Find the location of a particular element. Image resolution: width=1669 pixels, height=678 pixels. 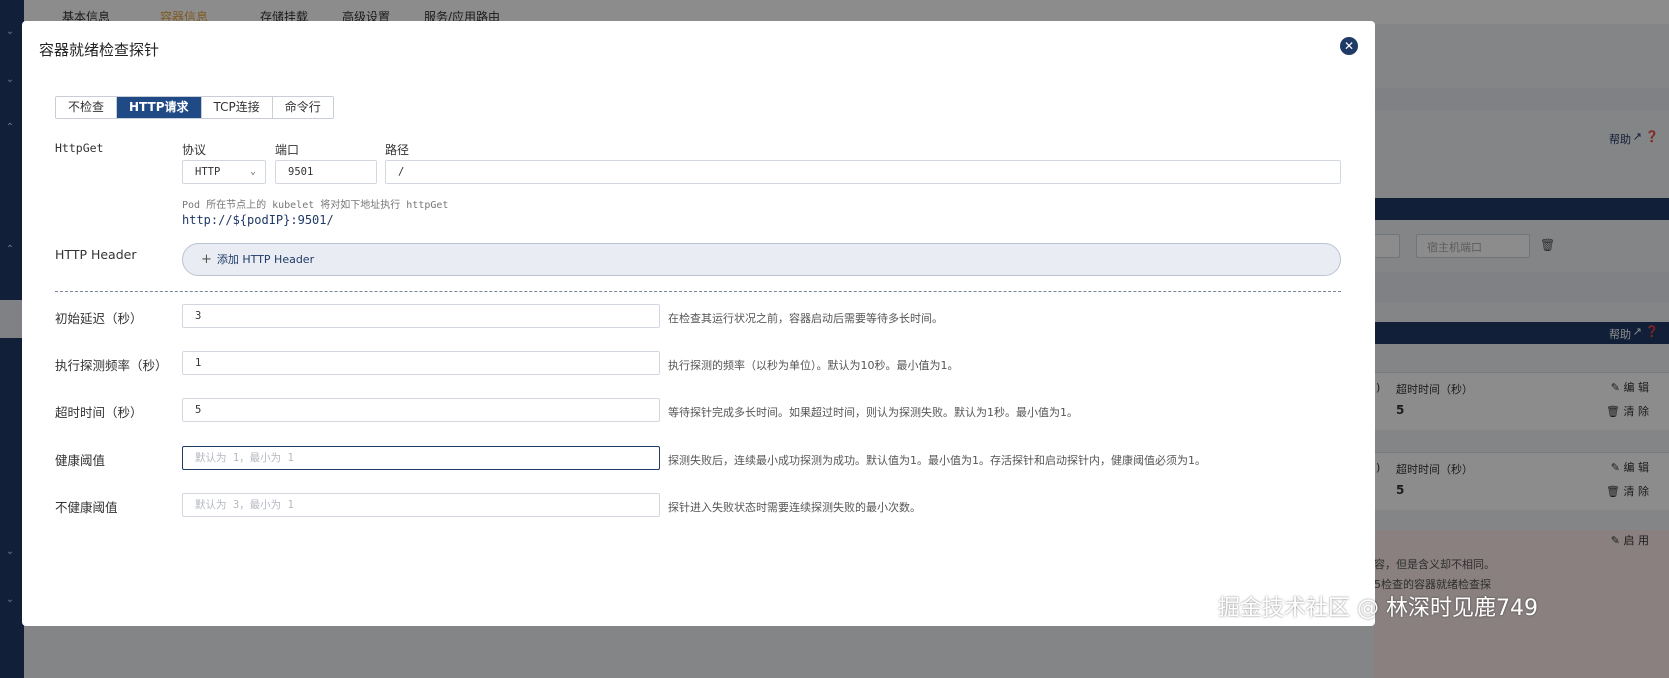

plus-icon: + is located at coordinates (206, 259).